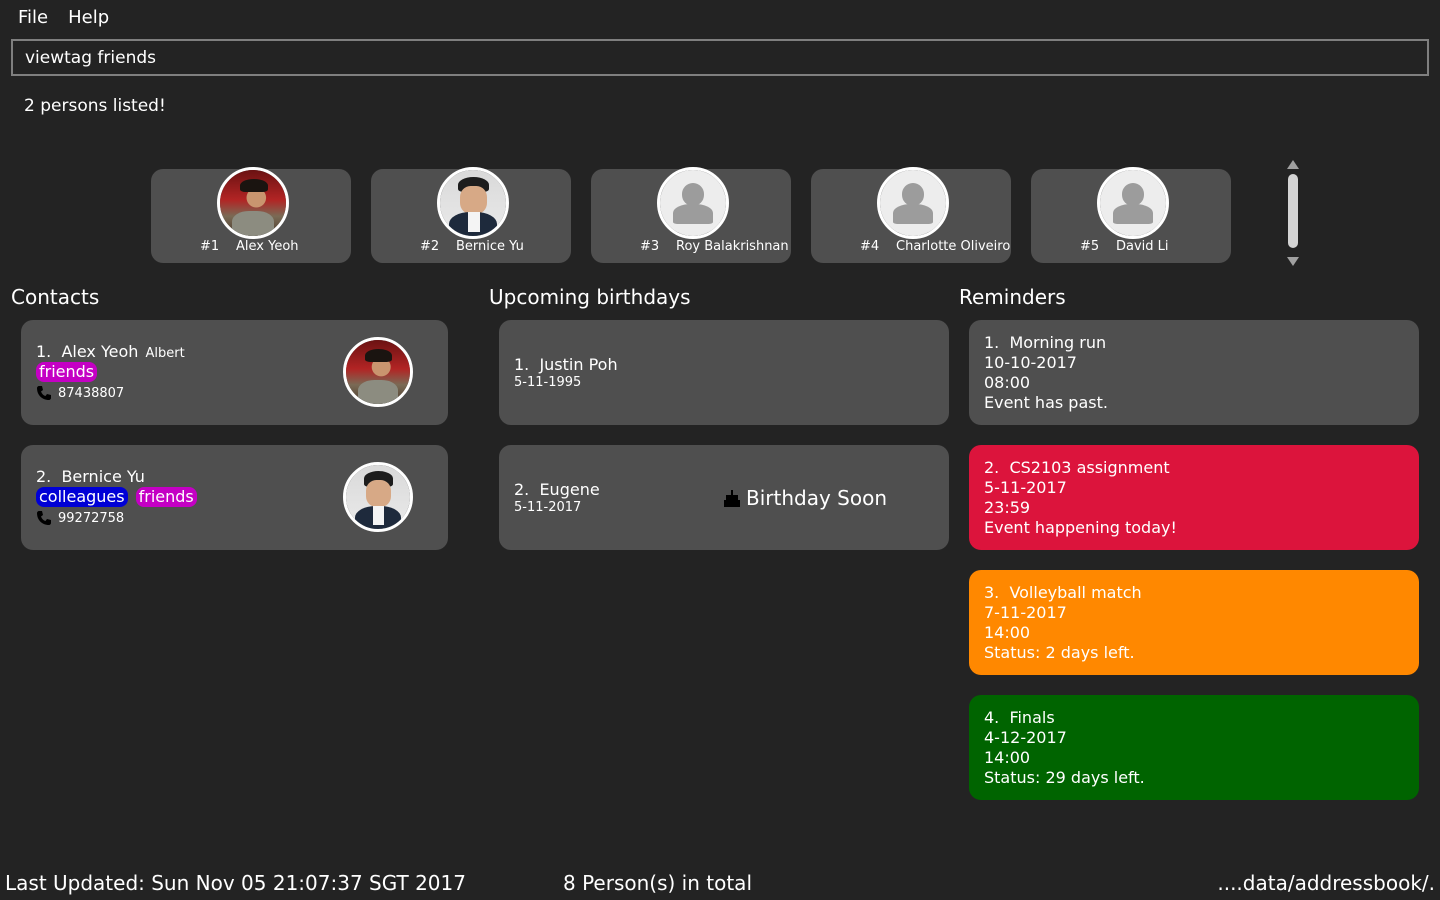  I want to click on menu-help: Help, so click(88, 17).